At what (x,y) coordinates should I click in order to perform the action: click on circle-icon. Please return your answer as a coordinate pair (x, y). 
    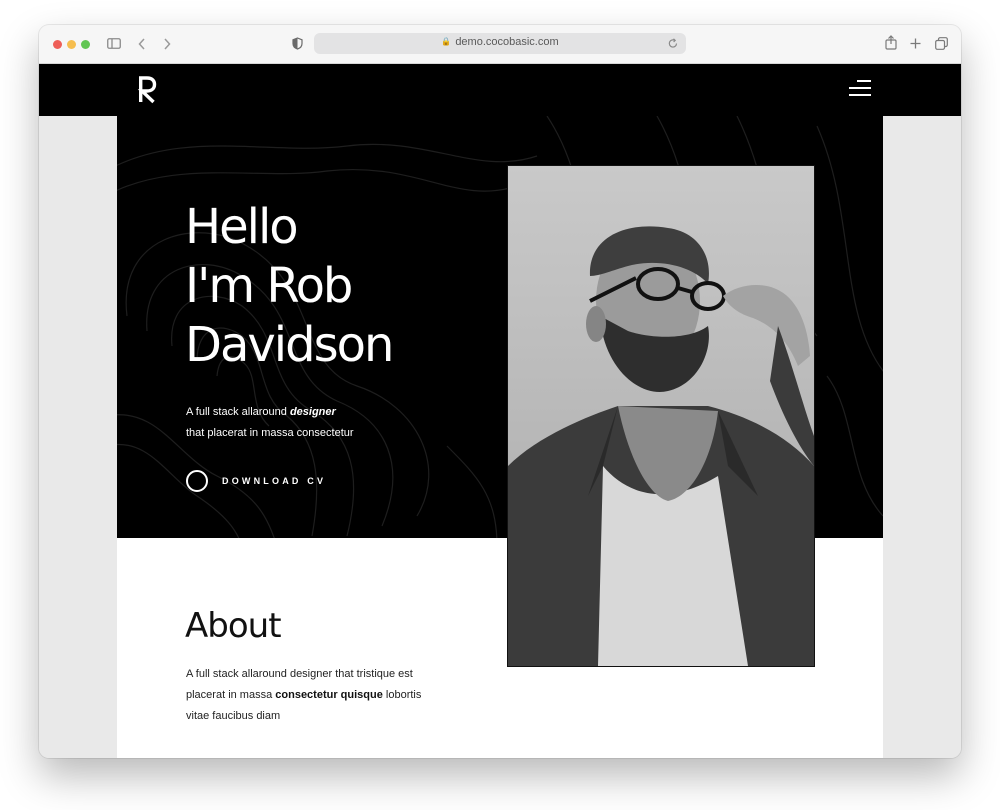
    Looking at the image, I should click on (197, 481).